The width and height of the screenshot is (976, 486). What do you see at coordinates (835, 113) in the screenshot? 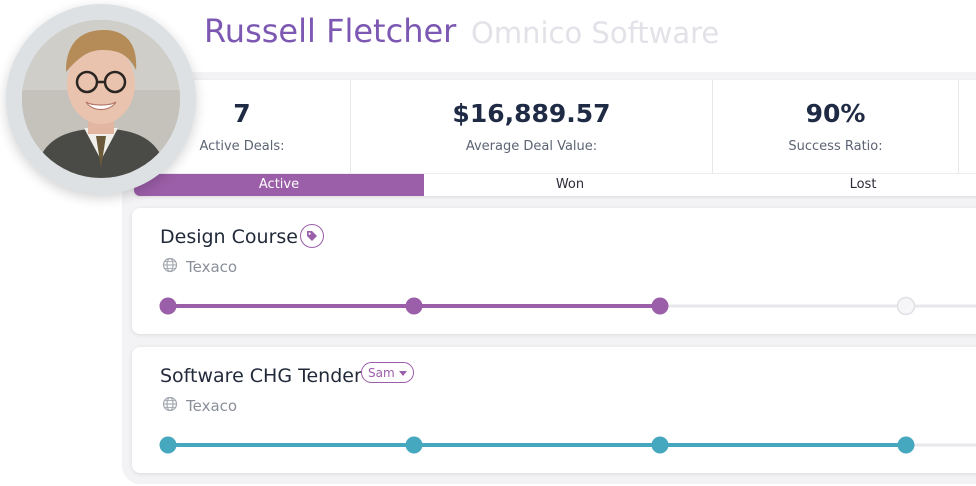
I see `stat-value: 90%` at bounding box center [835, 113].